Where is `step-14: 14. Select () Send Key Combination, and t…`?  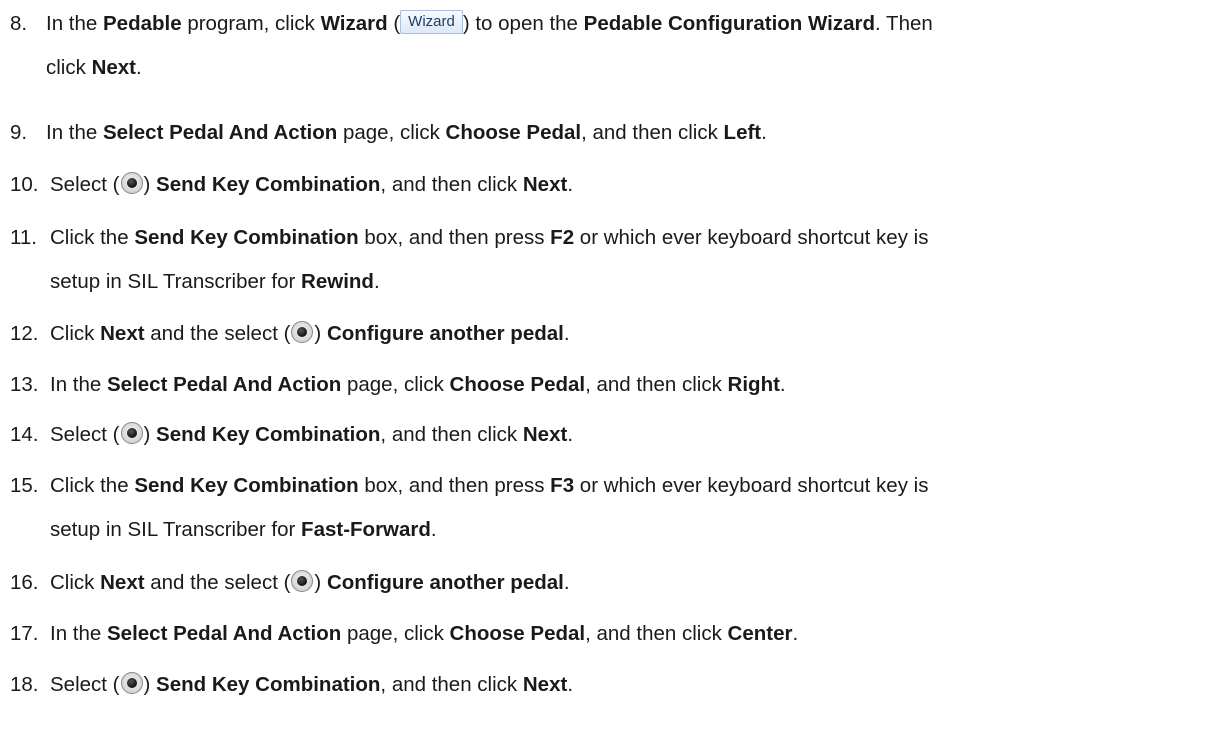 step-14: 14. Select () Send Key Combination, and t… is located at coordinates (604, 435).